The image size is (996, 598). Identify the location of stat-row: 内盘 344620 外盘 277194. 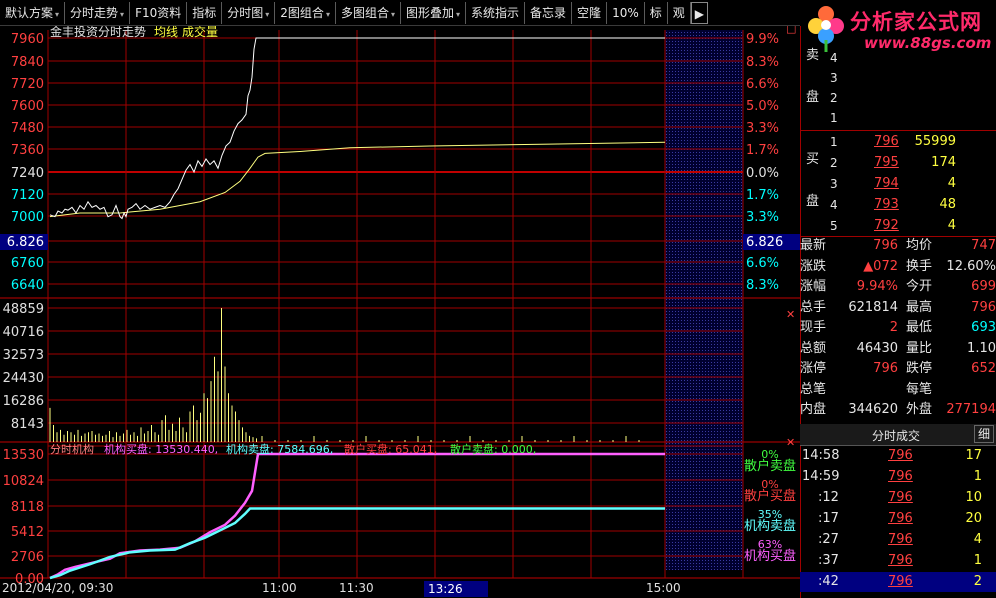
(898, 410).